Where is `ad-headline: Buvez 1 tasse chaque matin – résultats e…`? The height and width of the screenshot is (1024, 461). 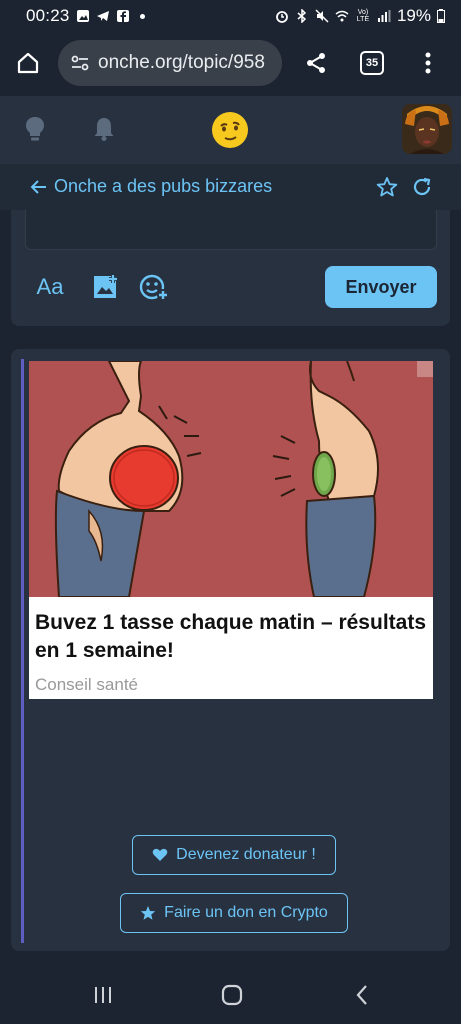
ad-headline: Buvez 1 tasse chaque matin – résultats e… is located at coordinates (231, 637).